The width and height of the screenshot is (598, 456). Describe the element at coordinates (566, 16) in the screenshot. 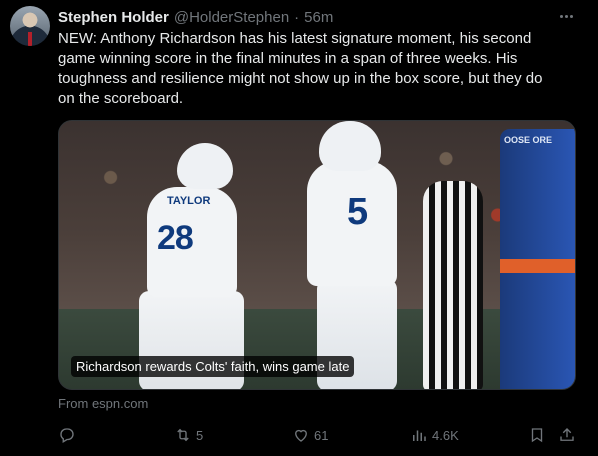

I see `more-options-icon` at that location.